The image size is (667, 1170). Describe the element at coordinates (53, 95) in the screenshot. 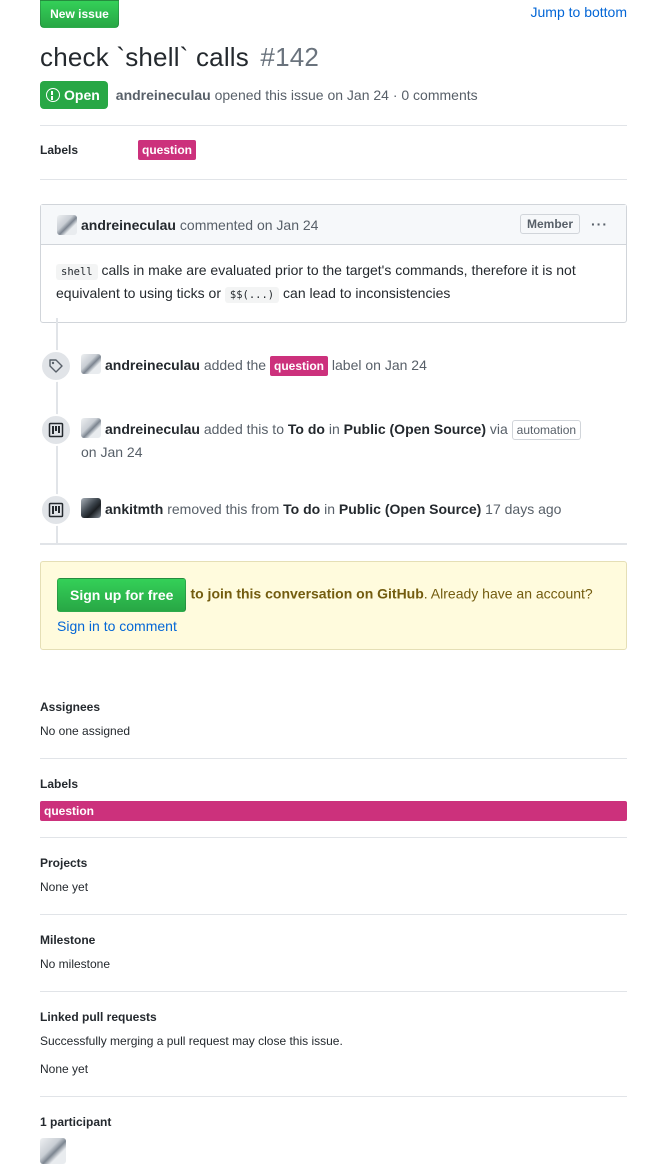

I see `issue-opened-icon` at that location.